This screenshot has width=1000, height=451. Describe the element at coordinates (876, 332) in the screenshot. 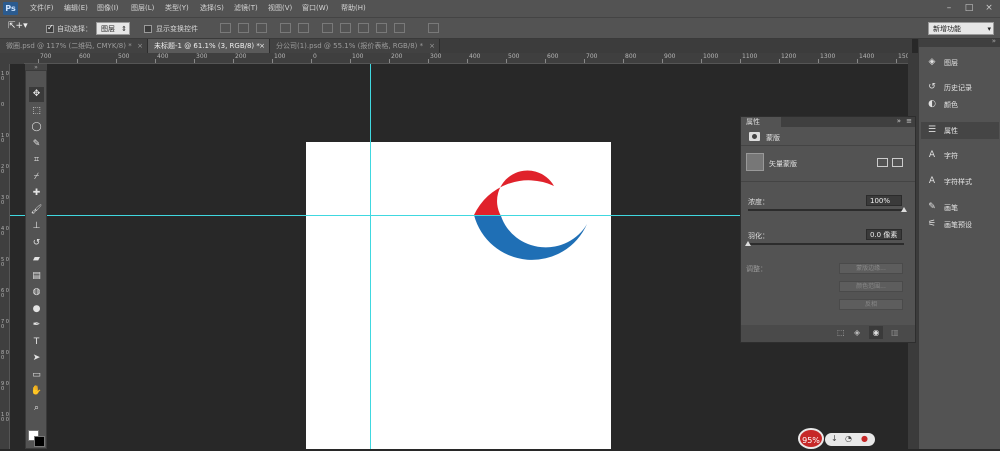

I see `visibility-icon: ◉` at that location.